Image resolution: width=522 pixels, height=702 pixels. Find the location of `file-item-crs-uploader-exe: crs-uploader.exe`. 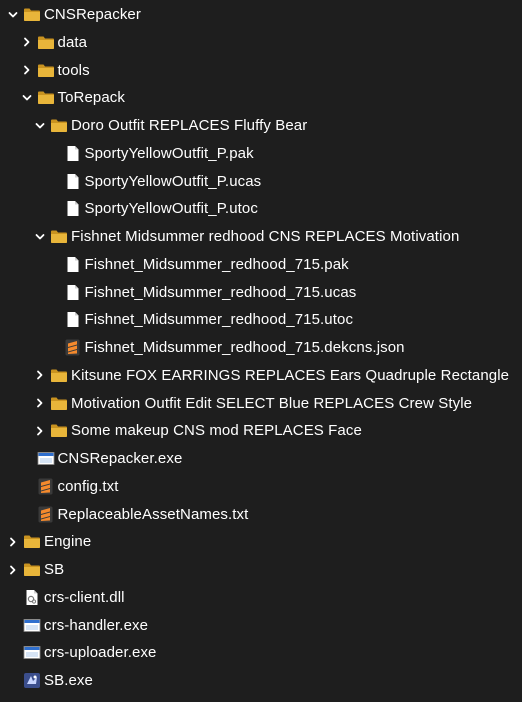

file-item-crs-uploader-exe: crs-uploader.exe is located at coordinates (78, 652).